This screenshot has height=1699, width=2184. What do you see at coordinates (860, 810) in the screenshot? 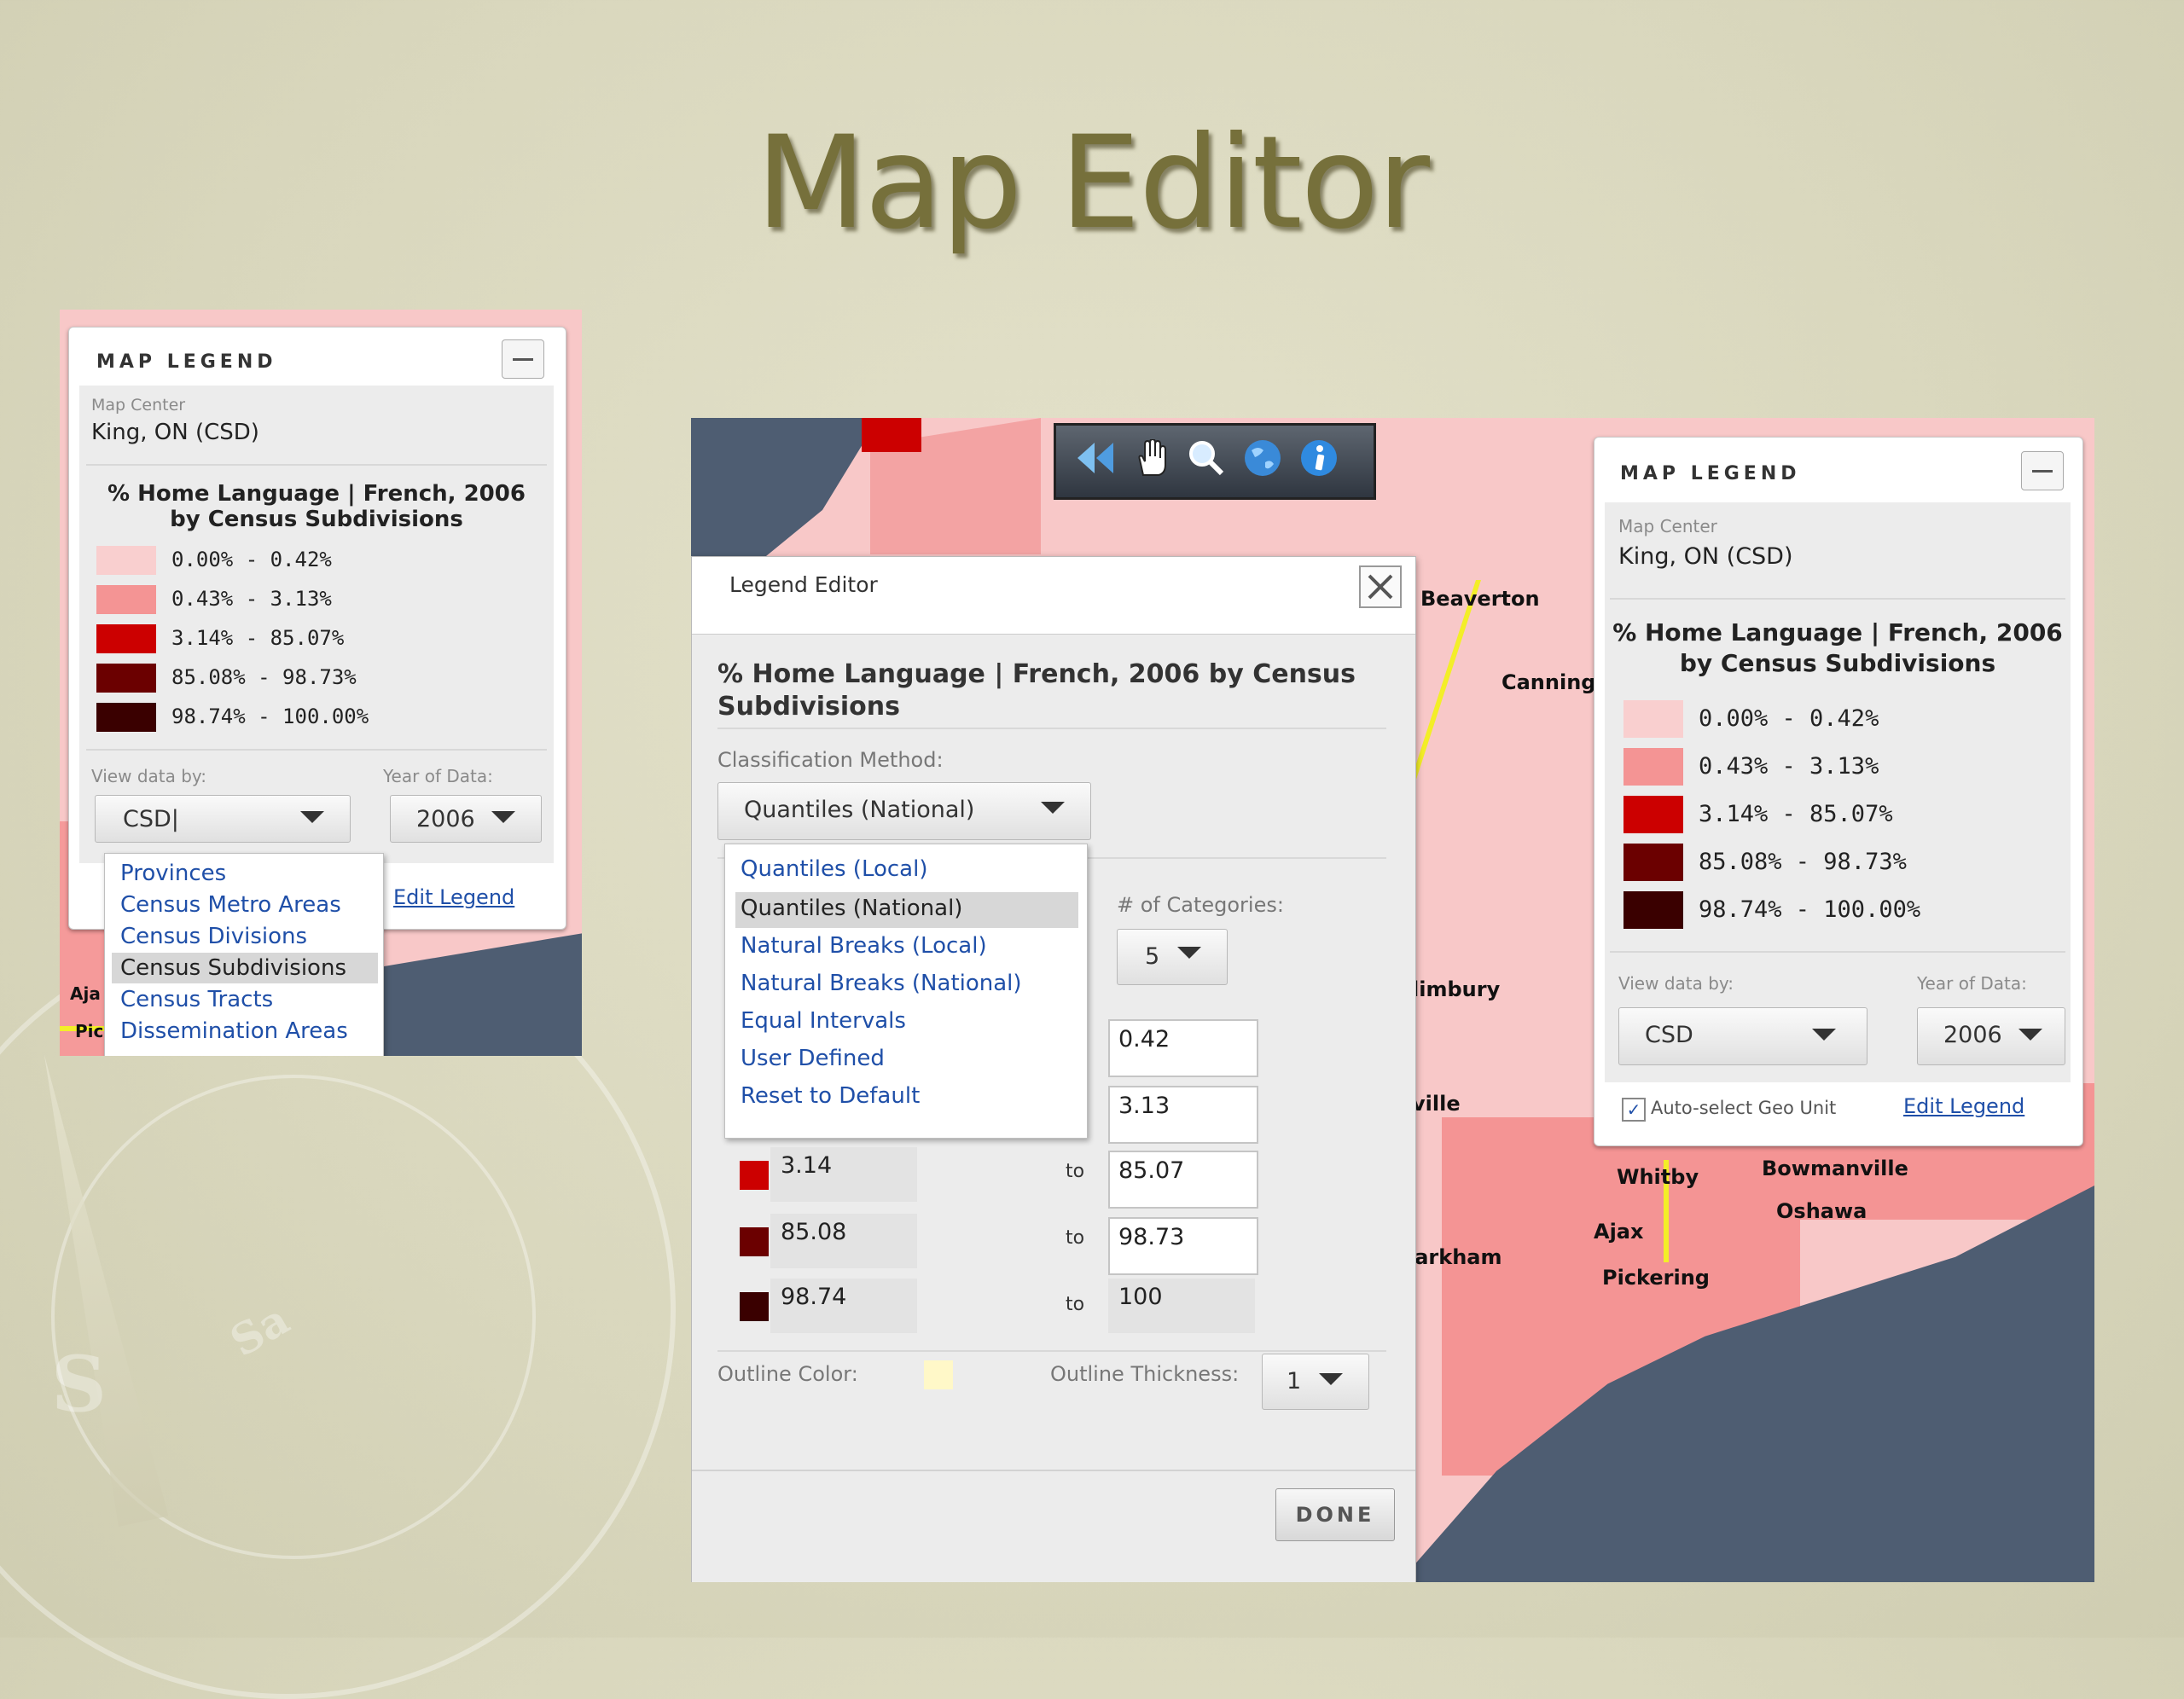
I see `classification-value: Quantiles (National)` at bounding box center [860, 810].